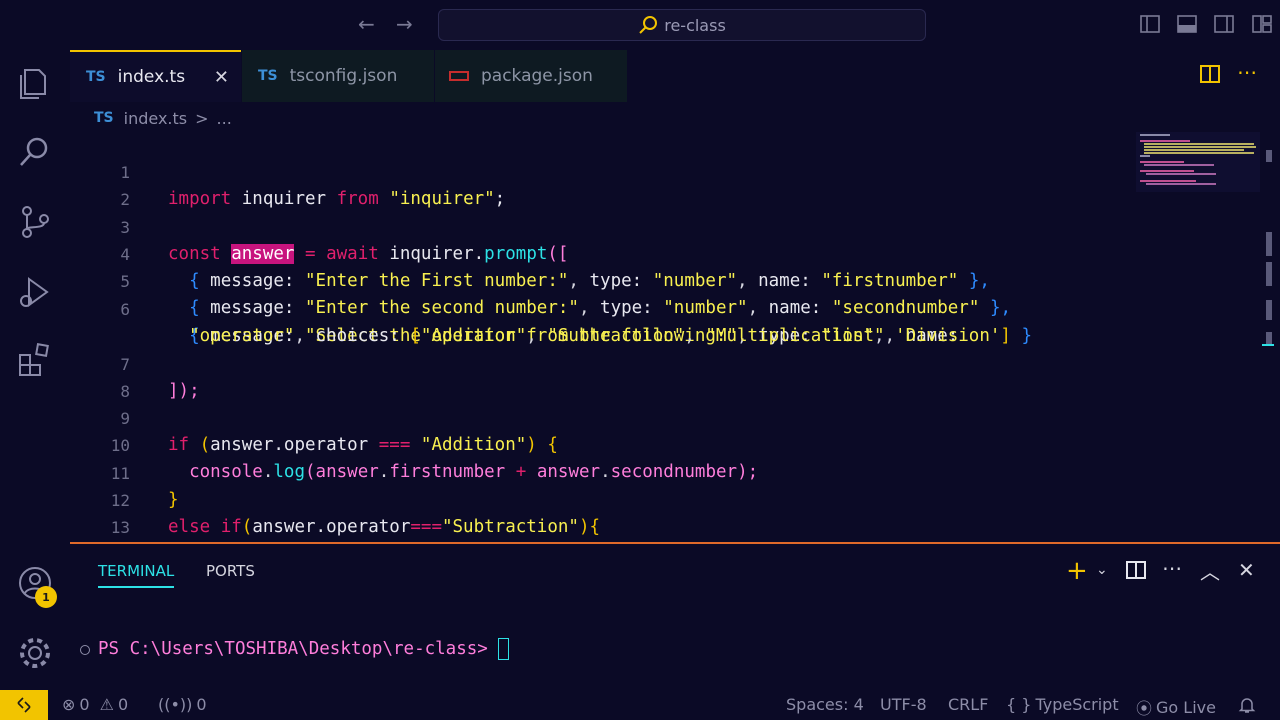  What do you see at coordinates (665, 376) in the screenshot?
I see `code-line: 8` at bounding box center [665, 376].